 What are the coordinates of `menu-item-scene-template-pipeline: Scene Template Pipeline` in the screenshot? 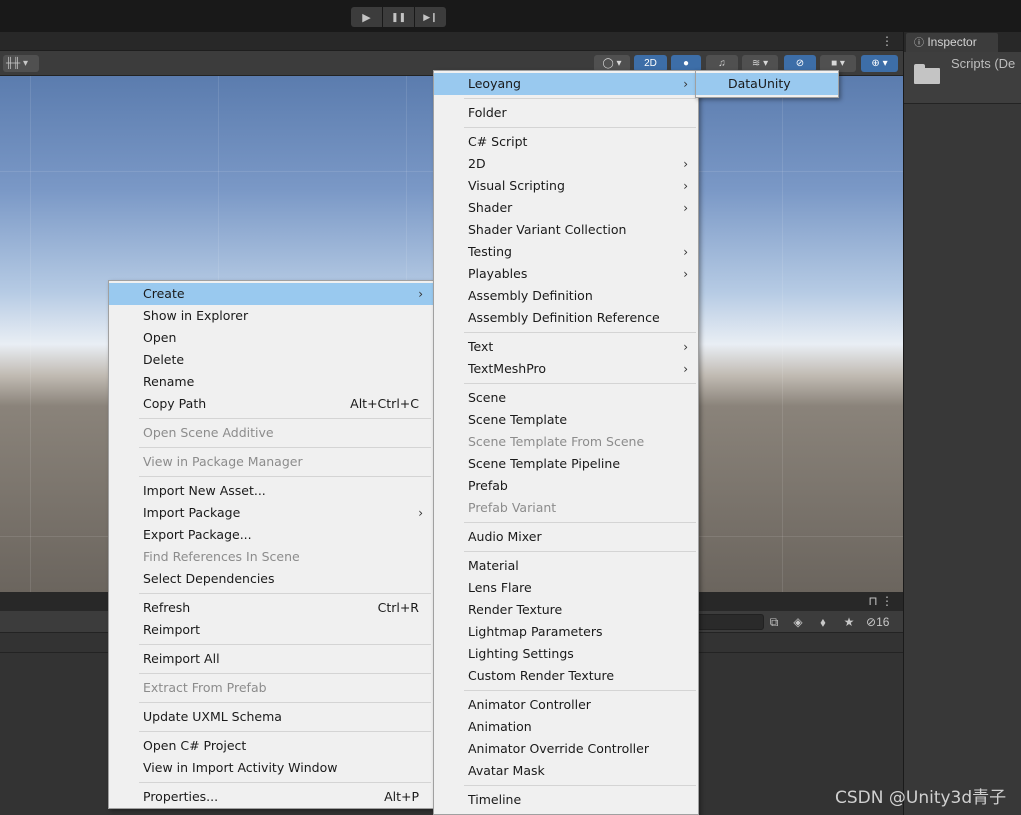 It's located at (566, 464).